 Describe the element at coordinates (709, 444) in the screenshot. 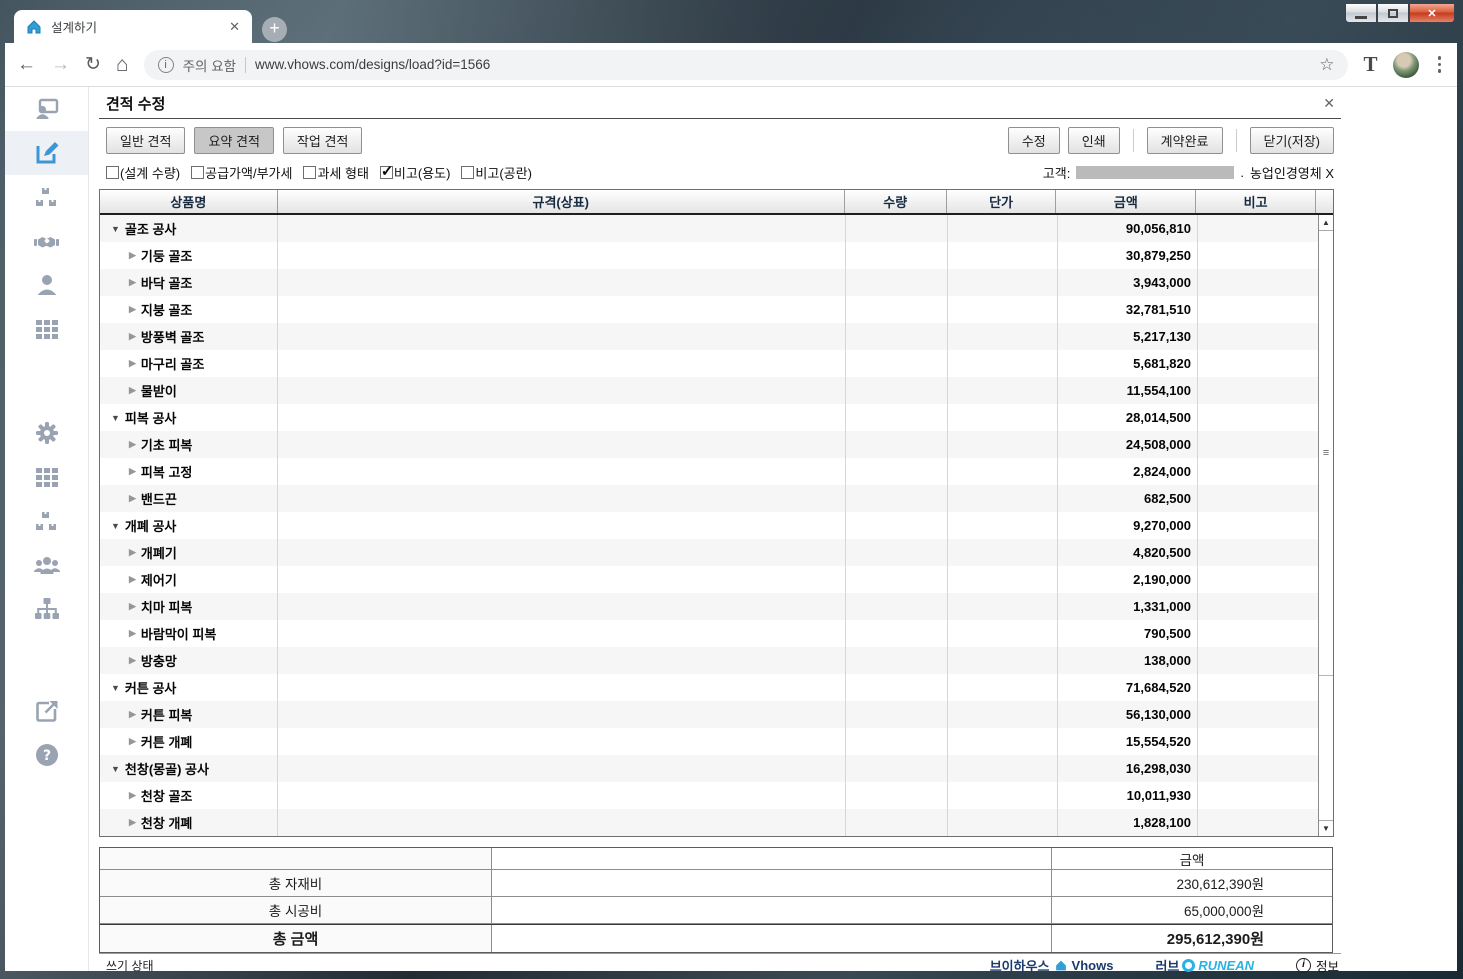

I see `quote-table-row: ▶ 기초 피복 24,508,000` at that location.